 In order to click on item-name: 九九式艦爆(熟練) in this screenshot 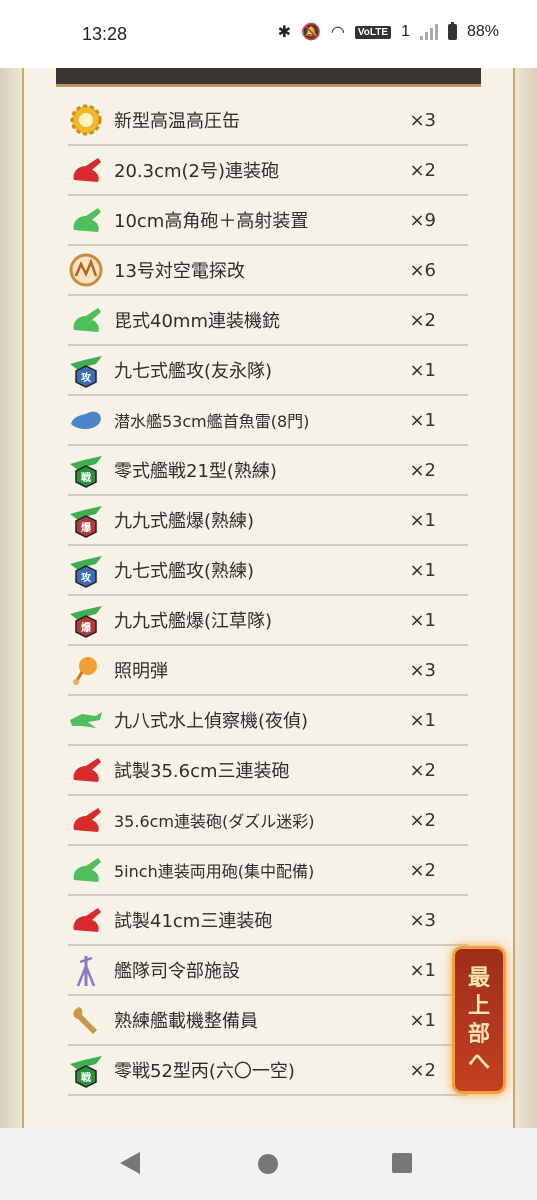, I will do `click(184, 521)`.